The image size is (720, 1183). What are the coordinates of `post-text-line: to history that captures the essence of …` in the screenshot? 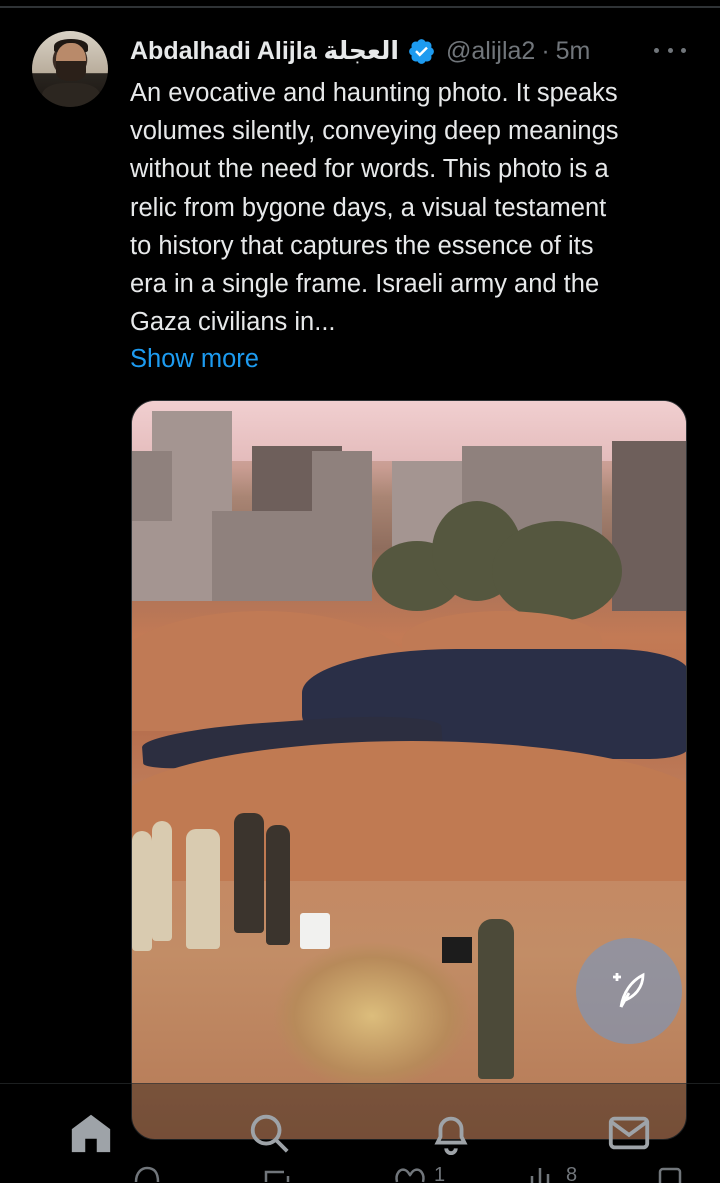 It's located at (362, 245).